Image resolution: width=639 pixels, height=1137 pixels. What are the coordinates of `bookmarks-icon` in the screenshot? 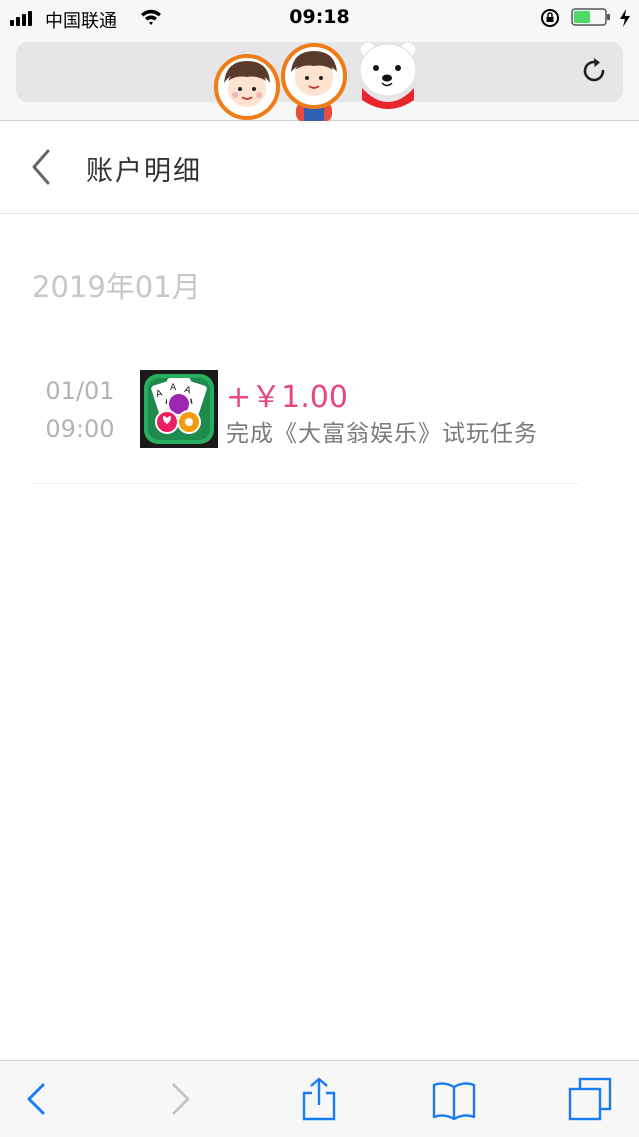 It's located at (454, 1099).